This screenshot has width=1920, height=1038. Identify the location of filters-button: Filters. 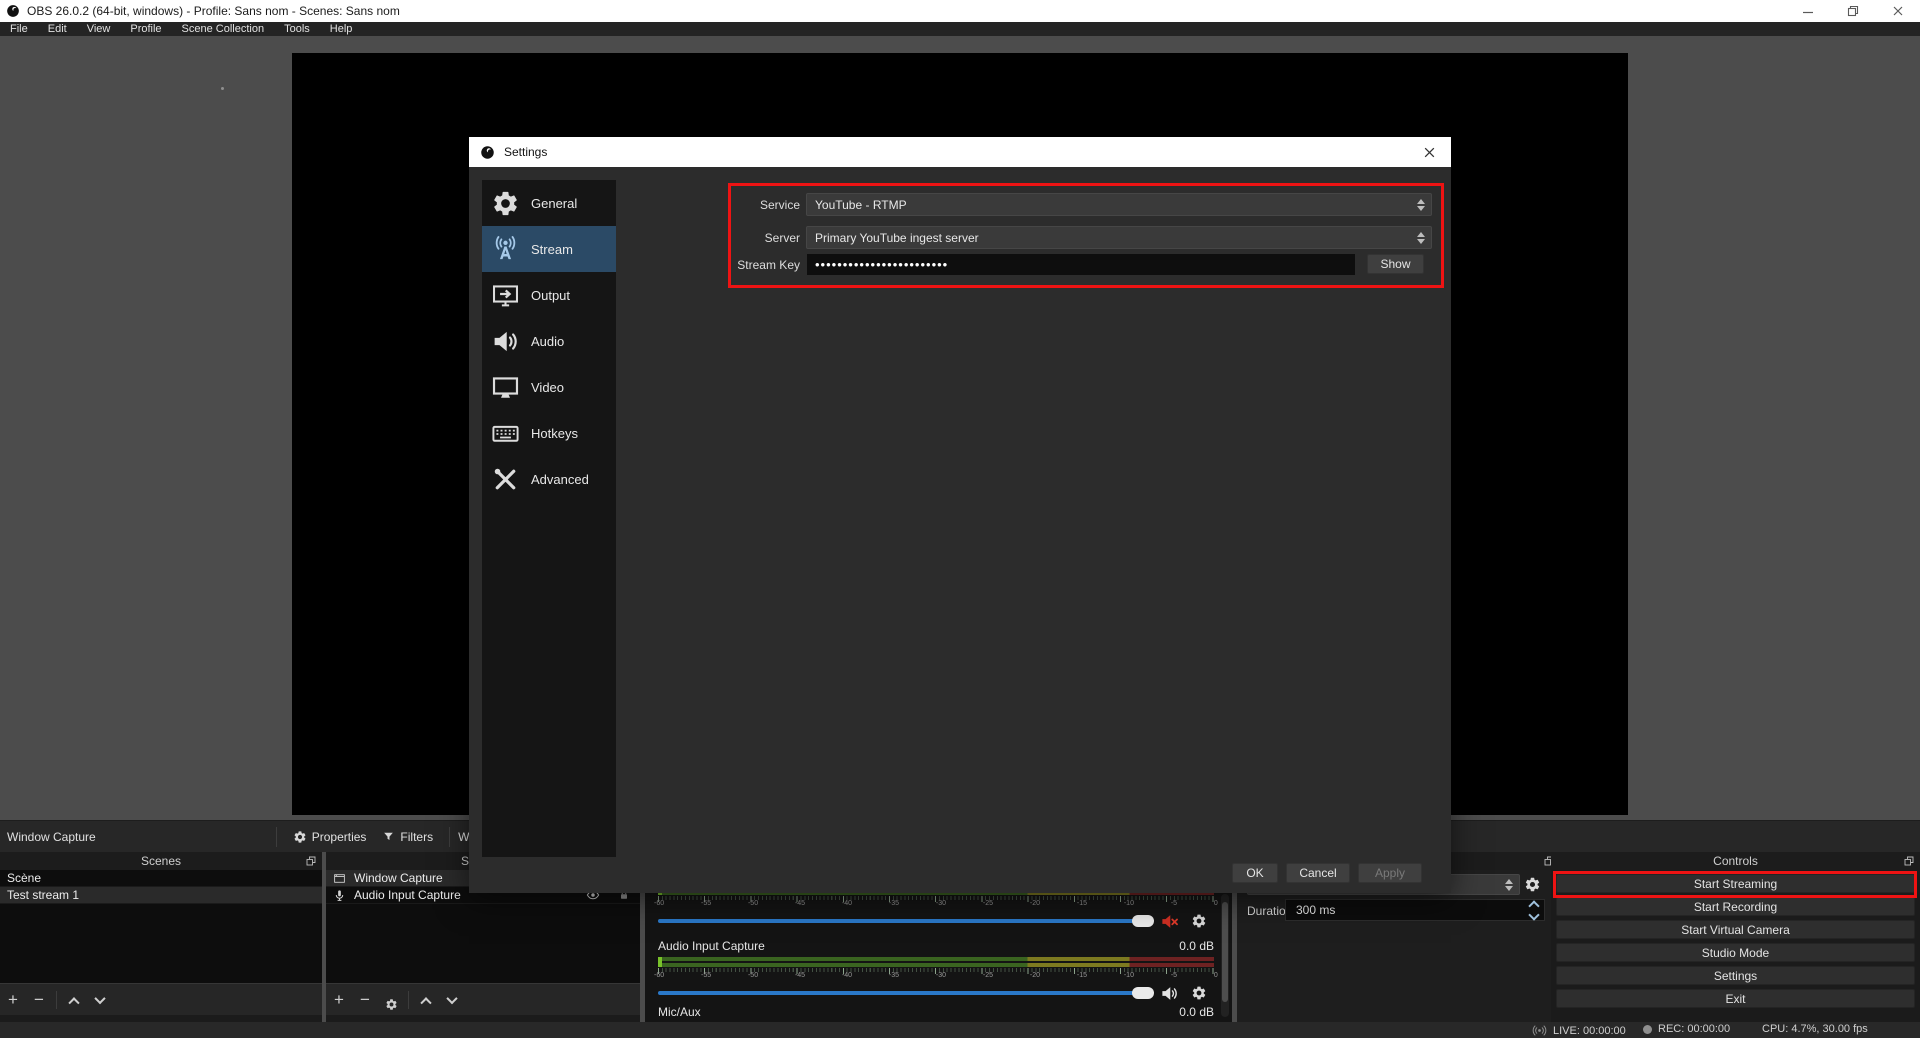
(407, 837).